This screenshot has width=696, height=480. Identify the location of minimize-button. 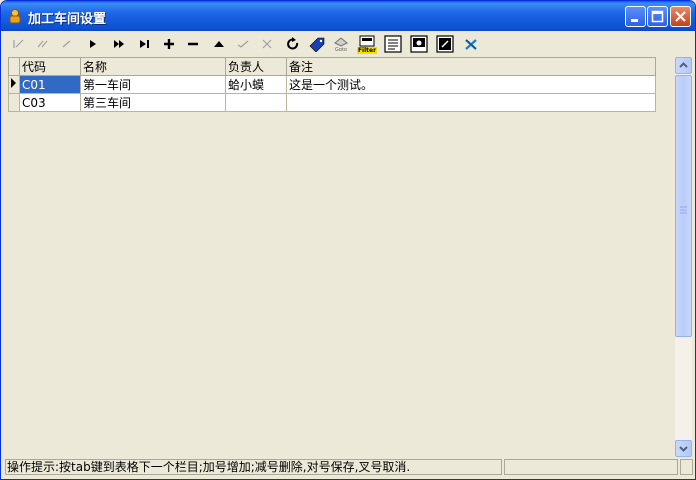
(635, 16).